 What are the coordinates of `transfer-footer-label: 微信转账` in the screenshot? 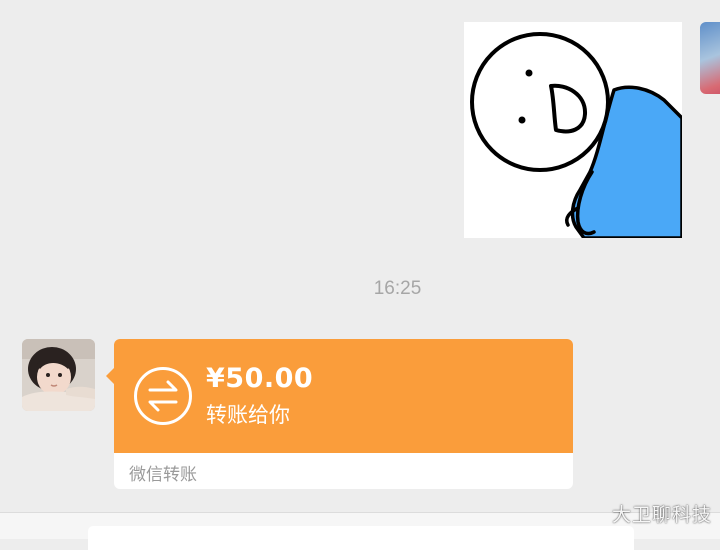 It's located at (163, 475).